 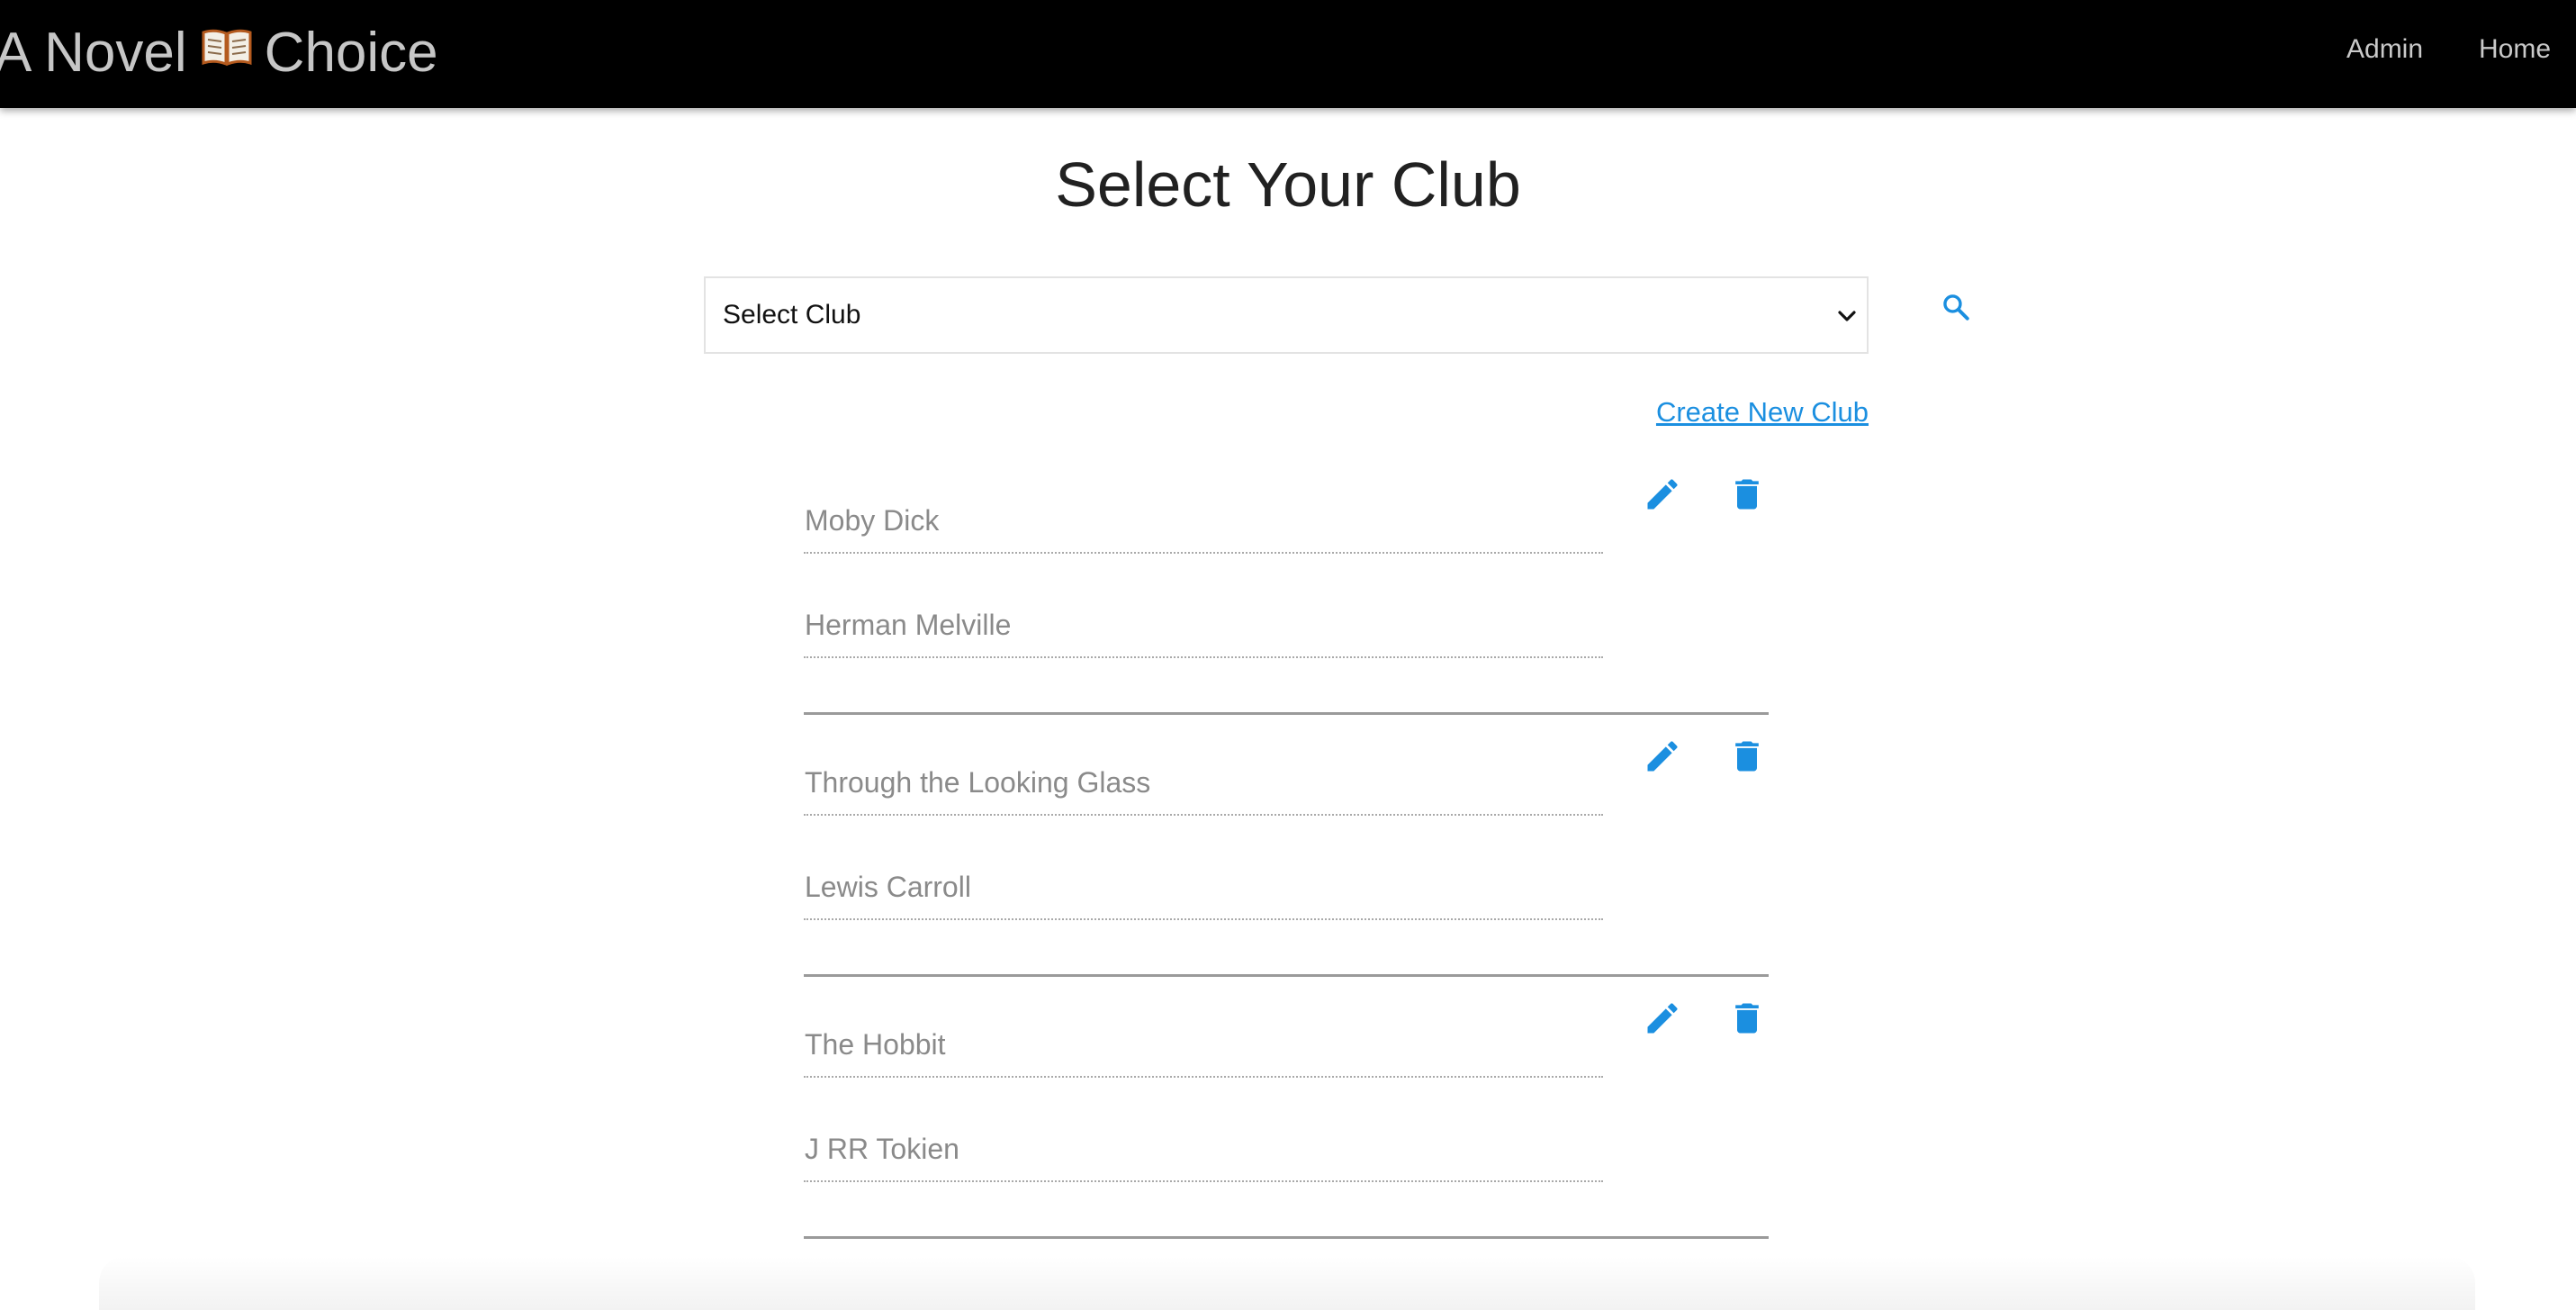 What do you see at coordinates (1286, 585) in the screenshot?
I see `book-item: Moby Dick Herman Melville` at bounding box center [1286, 585].